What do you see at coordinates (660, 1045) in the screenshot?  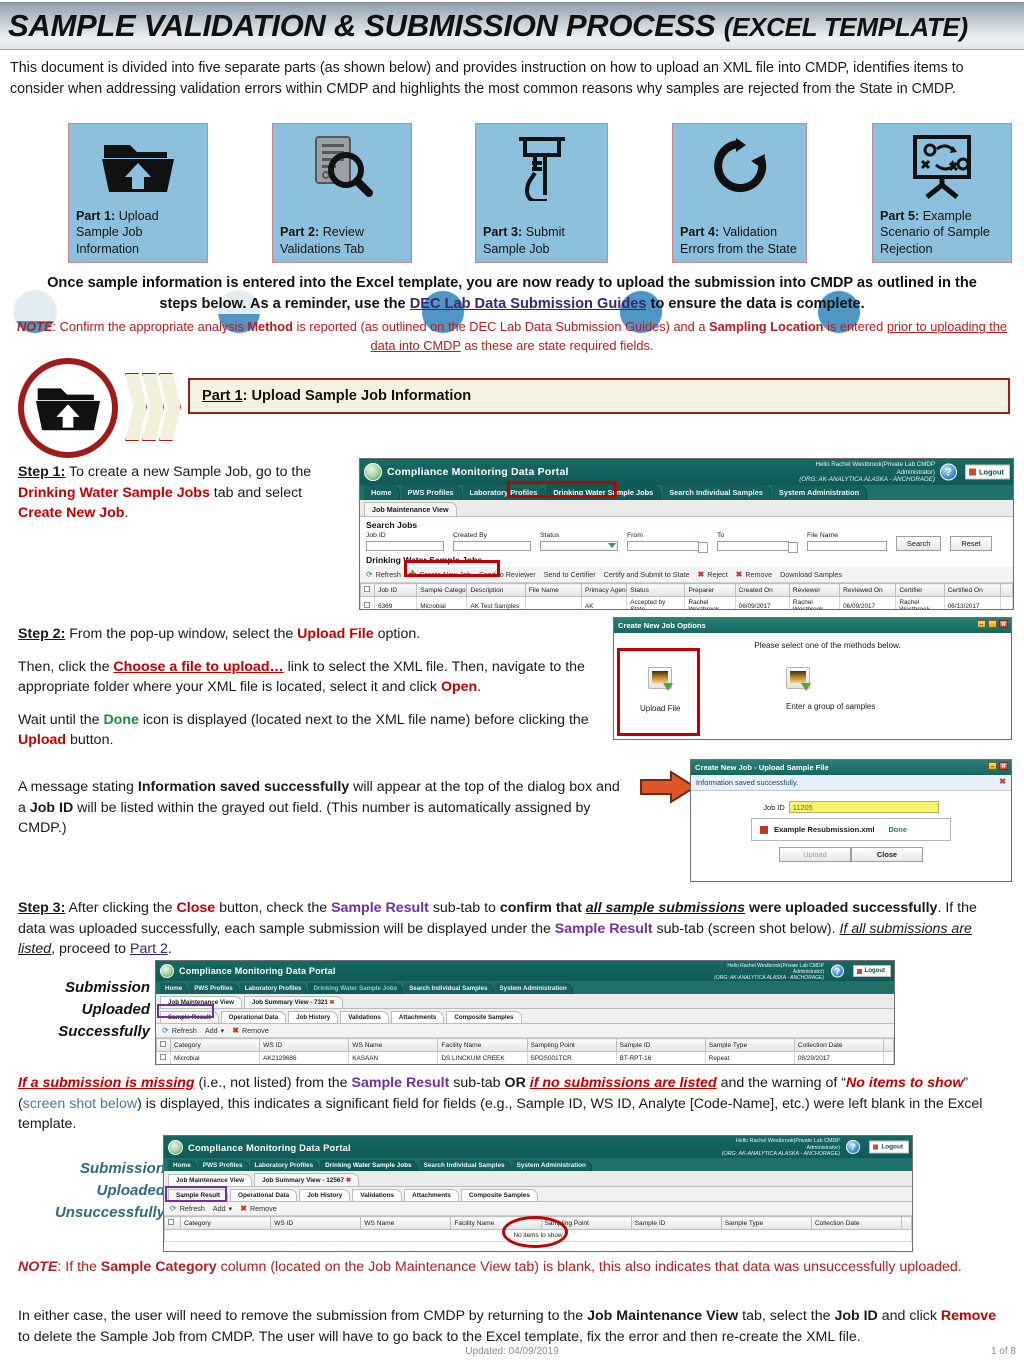 I see `col-sample-id: Sample ID` at bounding box center [660, 1045].